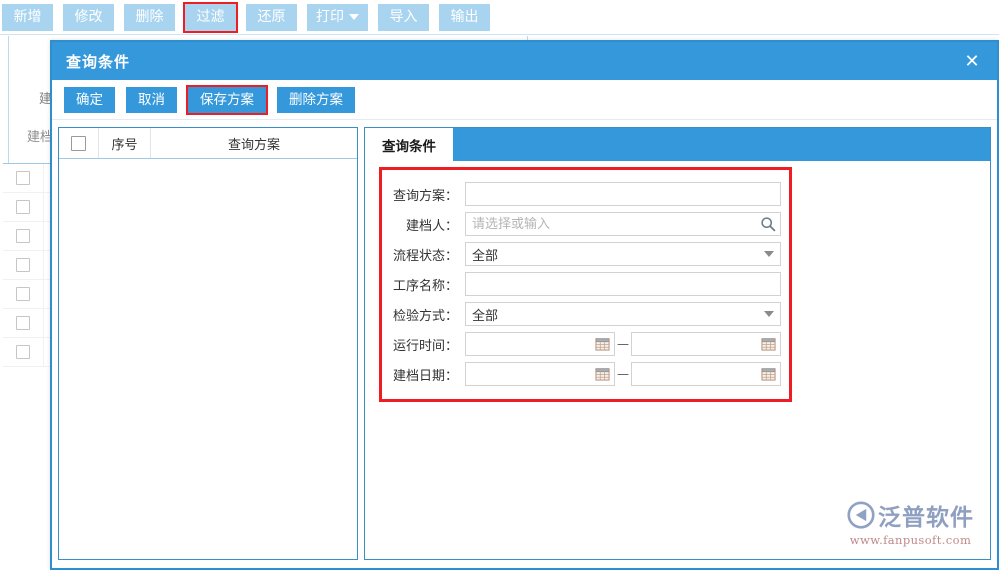 This screenshot has width=999, height=570. What do you see at coordinates (910, 540) in the screenshot?
I see `watermark-url: www.fanpusoft.com` at bounding box center [910, 540].